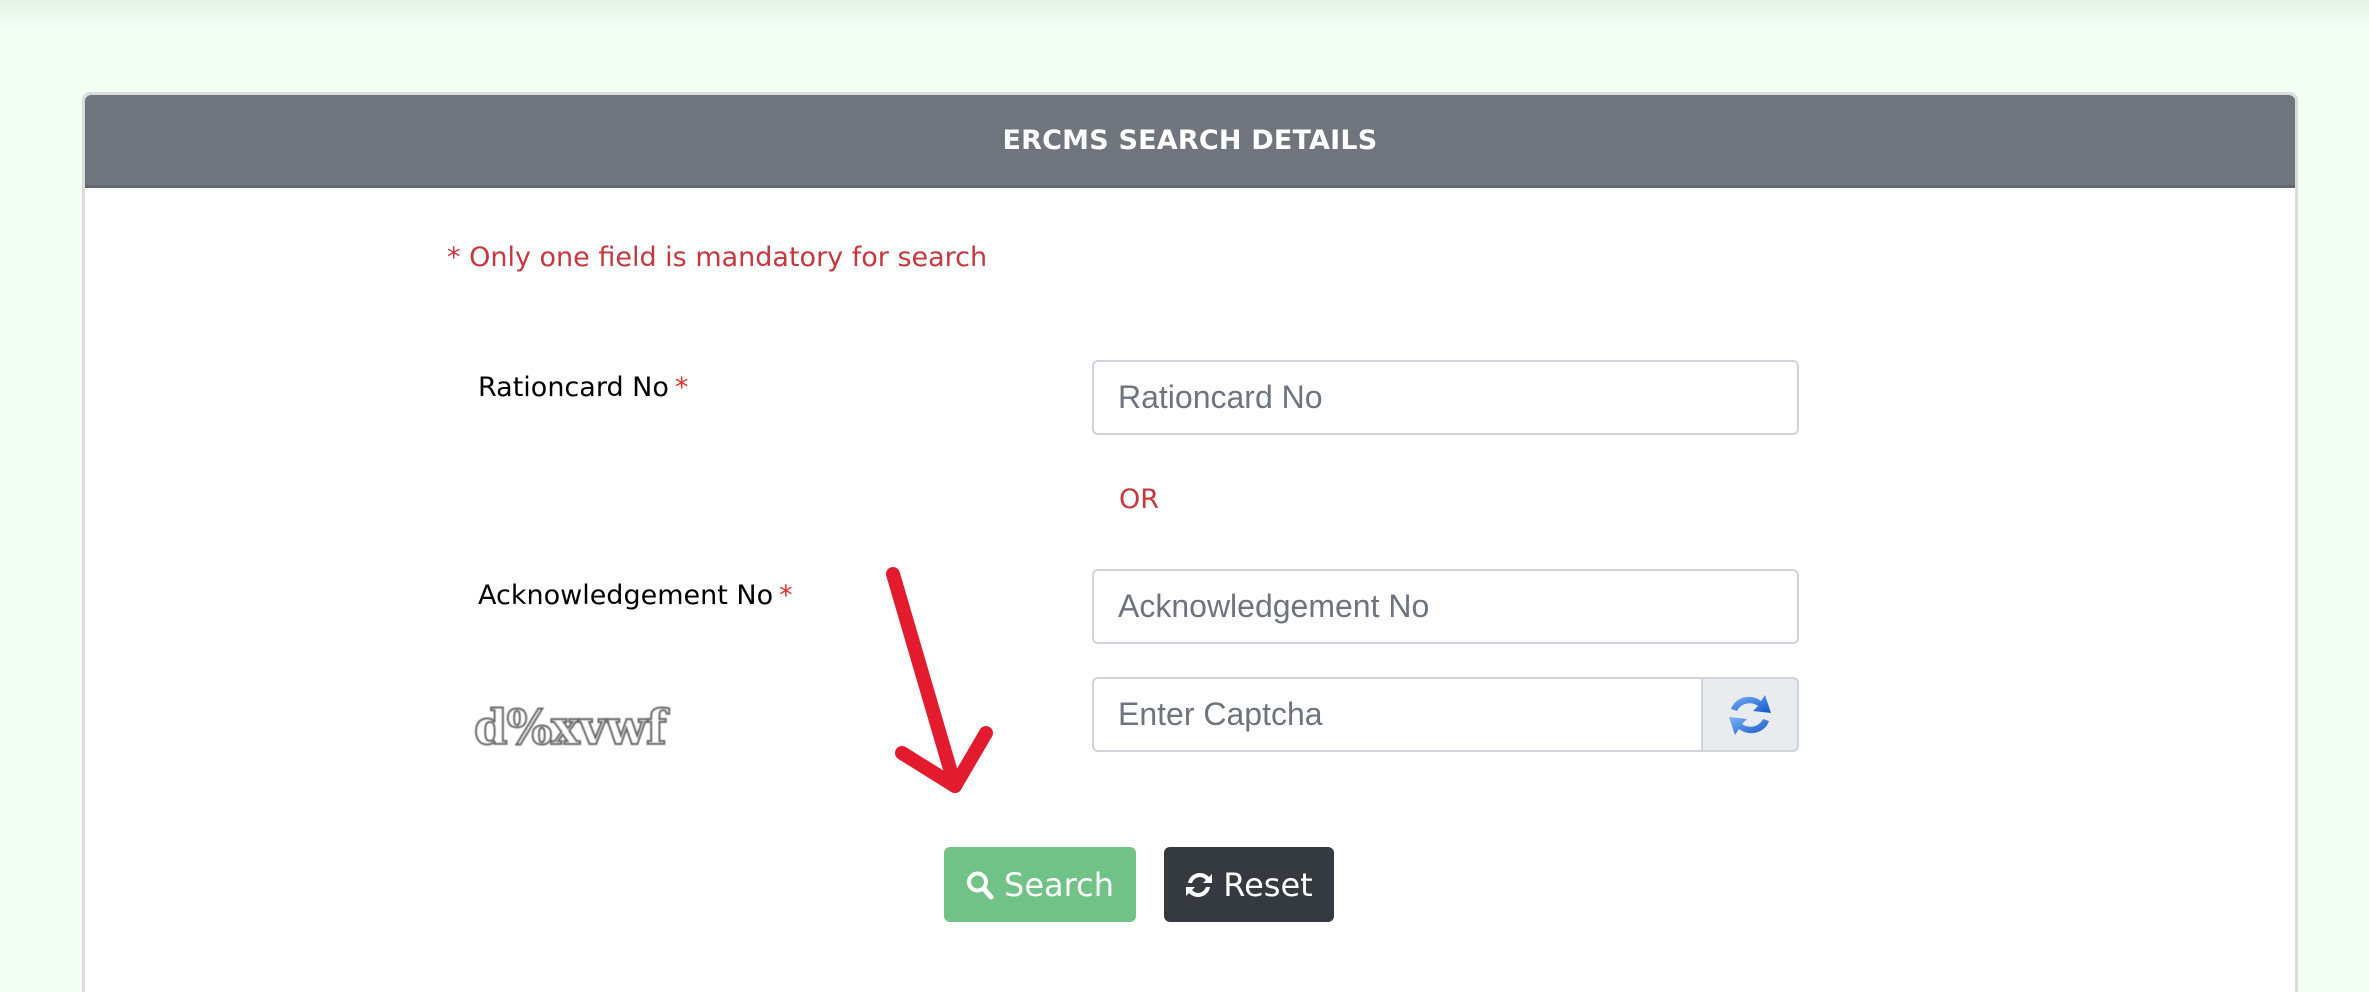 This screenshot has width=2369, height=992. What do you see at coordinates (1397, 714) in the screenshot?
I see `captcha-input` at bounding box center [1397, 714].